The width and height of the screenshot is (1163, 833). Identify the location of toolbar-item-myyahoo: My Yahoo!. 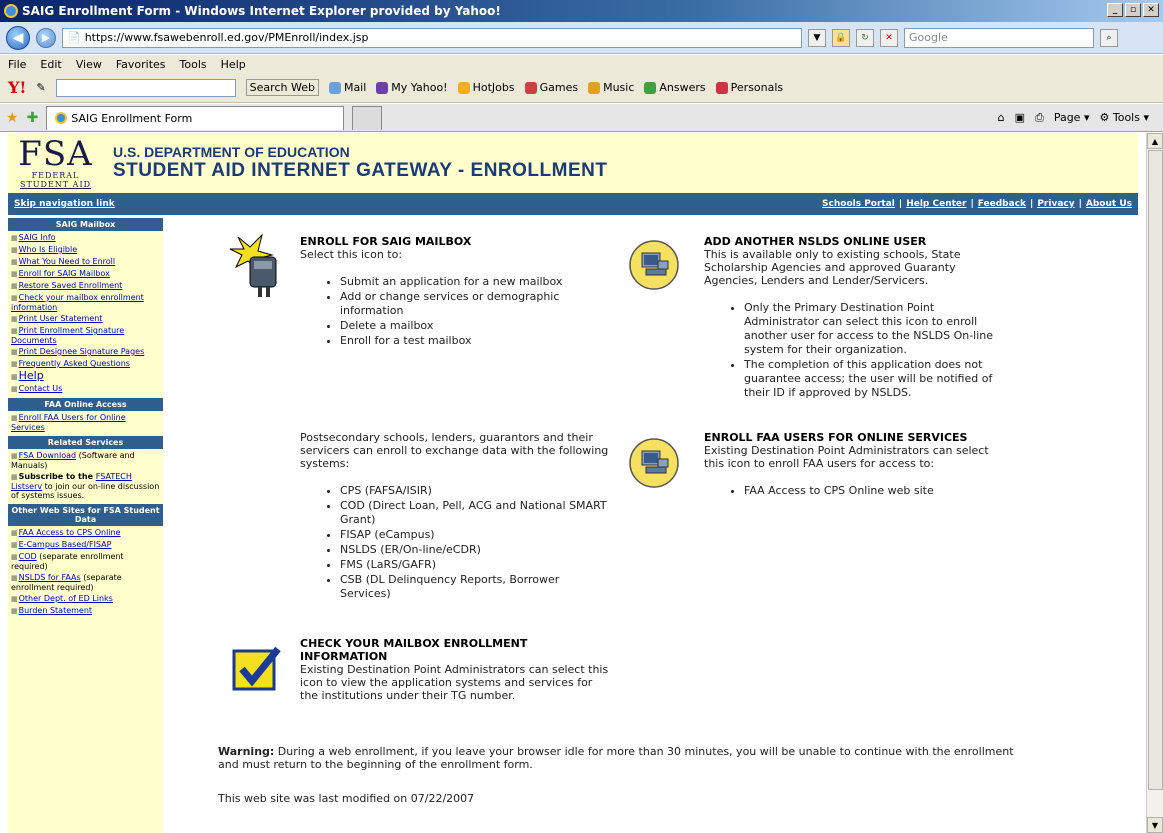
(412, 87).